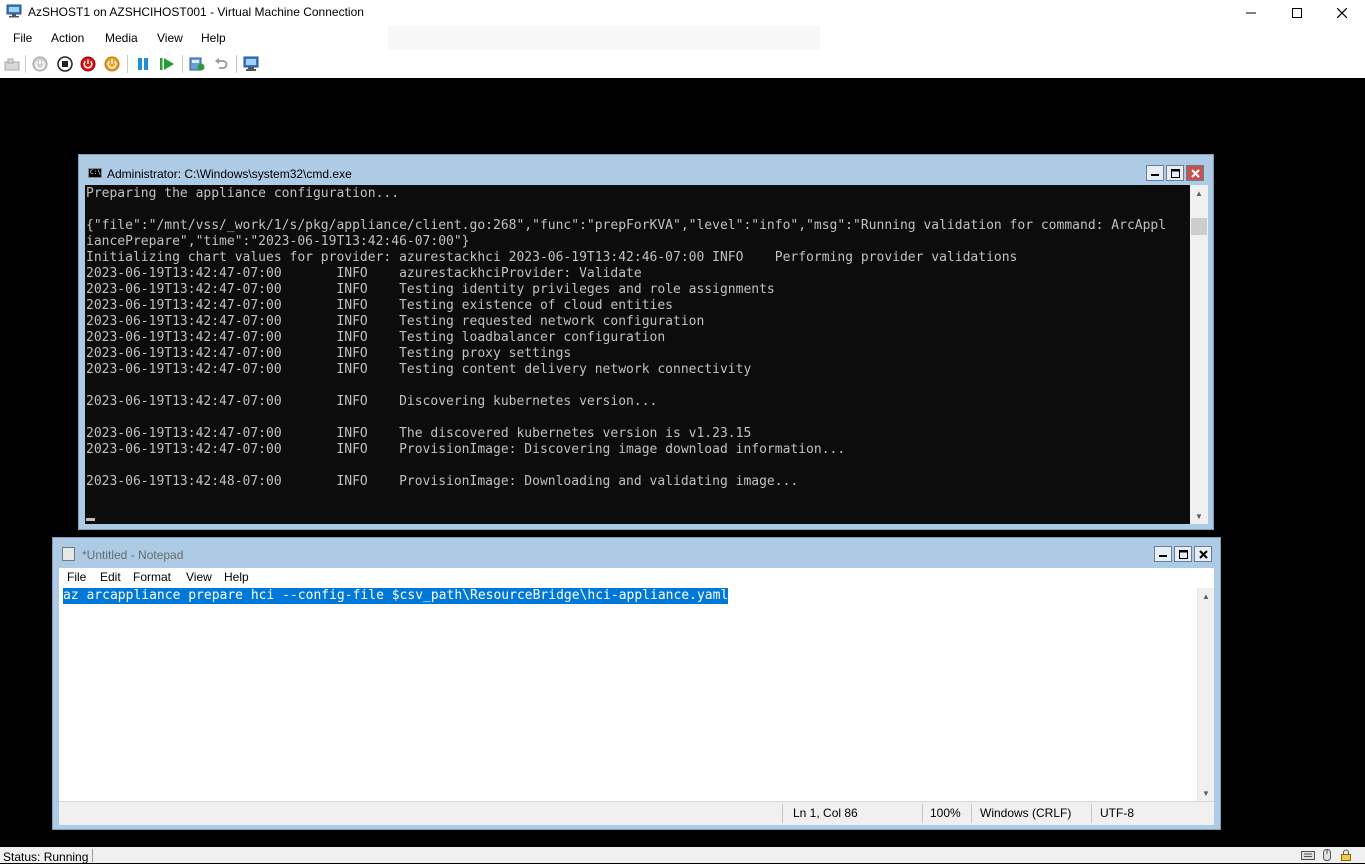  Describe the element at coordinates (213, 38) in the screenshot. I see `menu-help: Help` at that location.